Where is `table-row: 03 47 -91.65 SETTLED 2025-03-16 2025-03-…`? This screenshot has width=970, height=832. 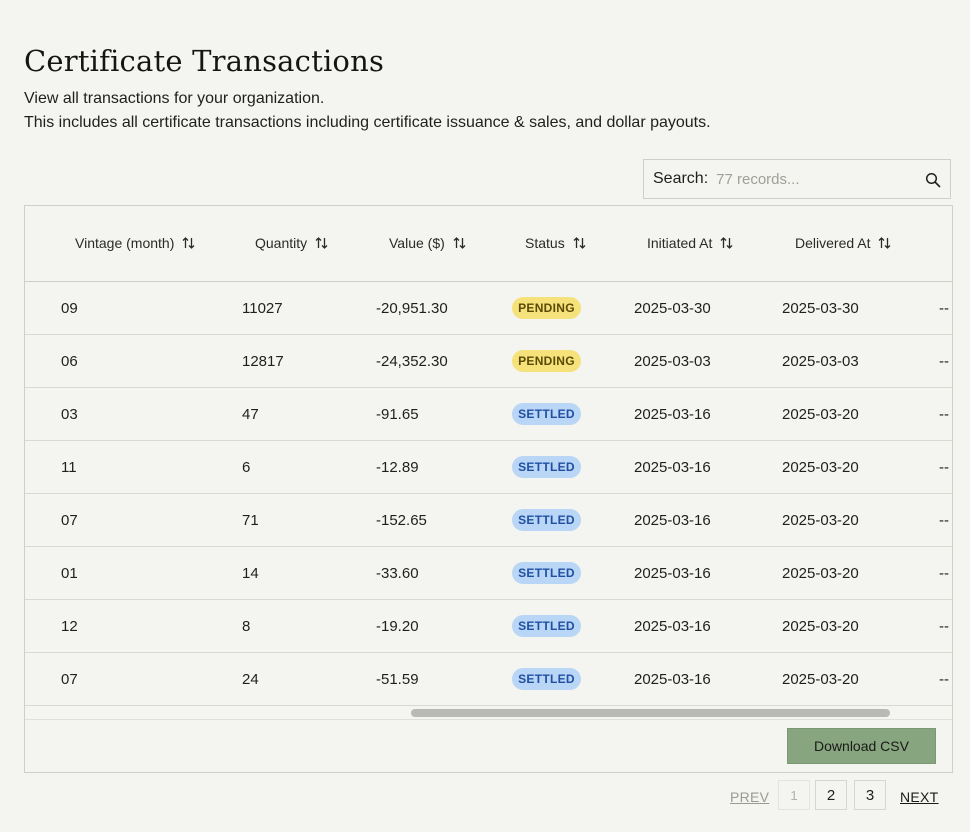 table-row: 03 47 -91.65 SETTLED 2025-03-16 2025-03-… is located at coordinates (488, 414).